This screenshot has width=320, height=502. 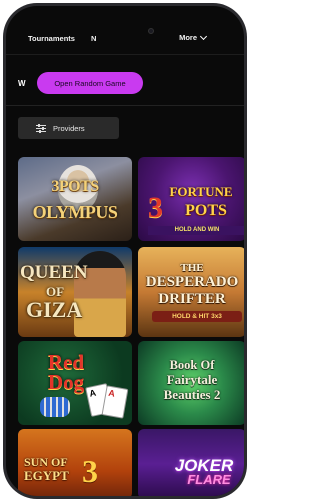 What do you see at coordinates (125, 105) in the screenshot?
I see `filters-divider` at bounding box center [125, 105].